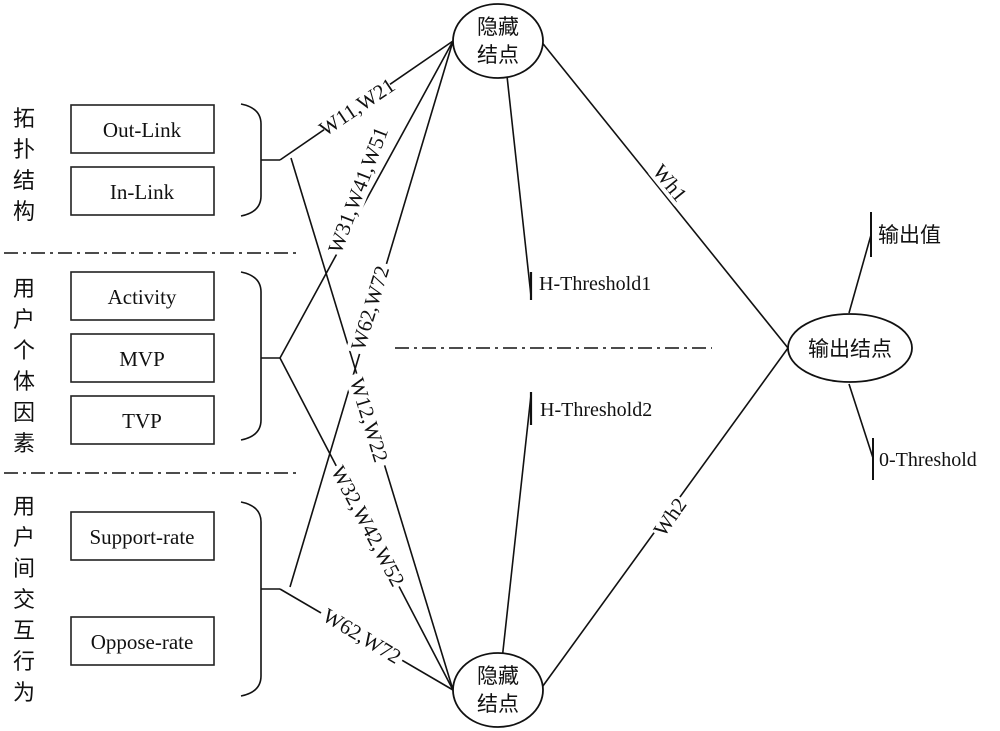  I want to click on edge-label-w62-w72-upper: W62,W72, so click(370, 308).